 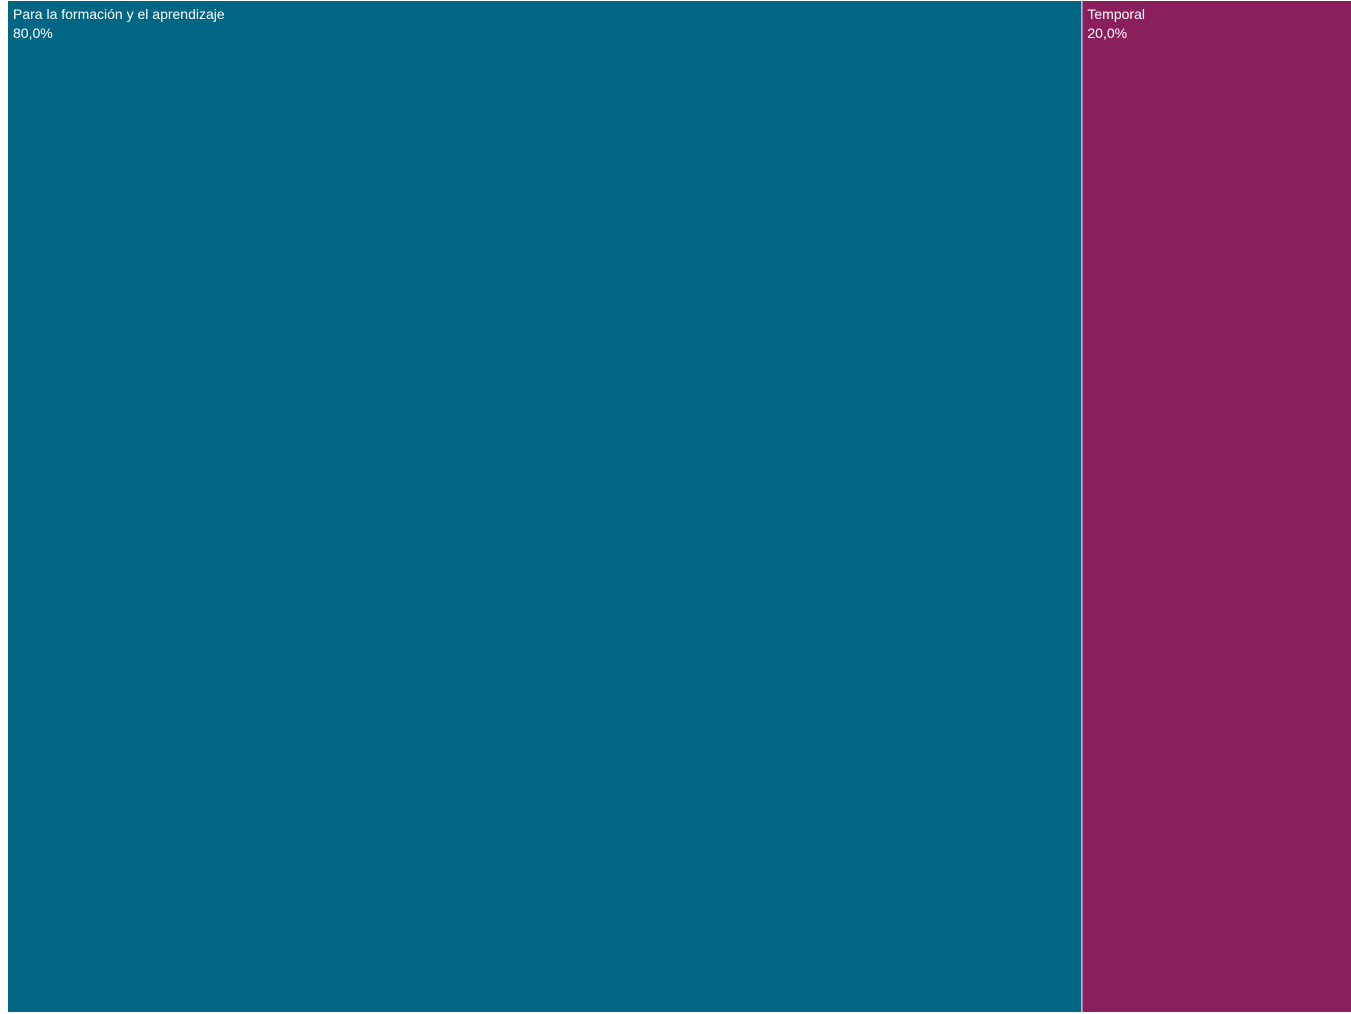 What do you see at coordinates (119, 14) in the screenshot?
I see `treemap-category-label: Para la formación y el aprendizaje` at bounding box center [119, 14].